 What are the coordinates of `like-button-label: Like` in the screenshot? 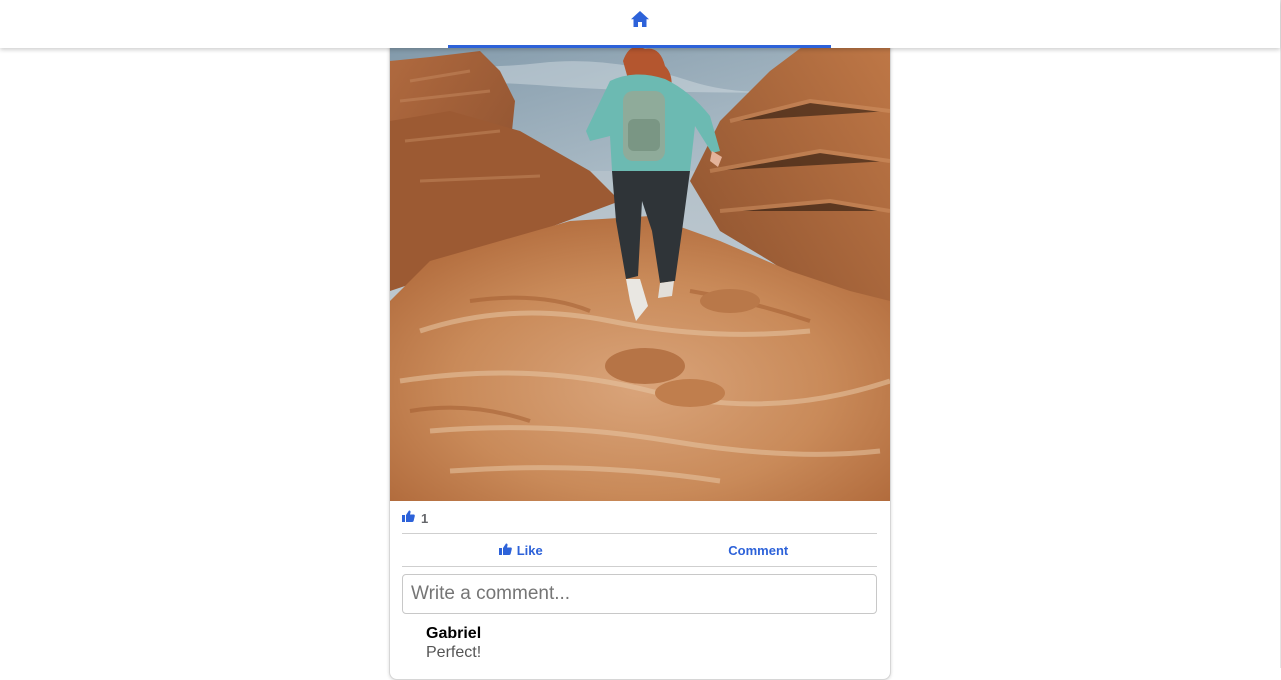 It's located at (529, 550).